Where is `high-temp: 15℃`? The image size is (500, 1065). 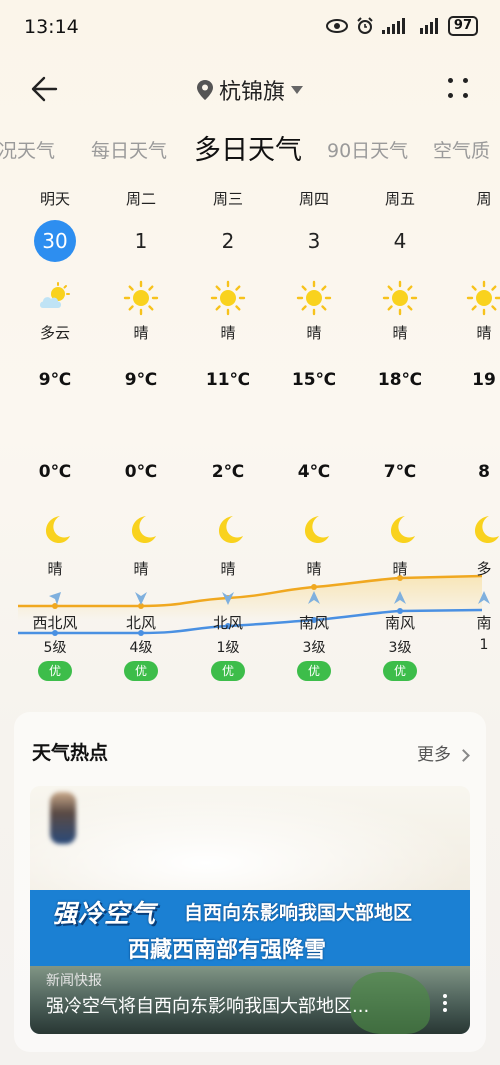 high-temp: 15℃ is located at coordinates (314, 380).